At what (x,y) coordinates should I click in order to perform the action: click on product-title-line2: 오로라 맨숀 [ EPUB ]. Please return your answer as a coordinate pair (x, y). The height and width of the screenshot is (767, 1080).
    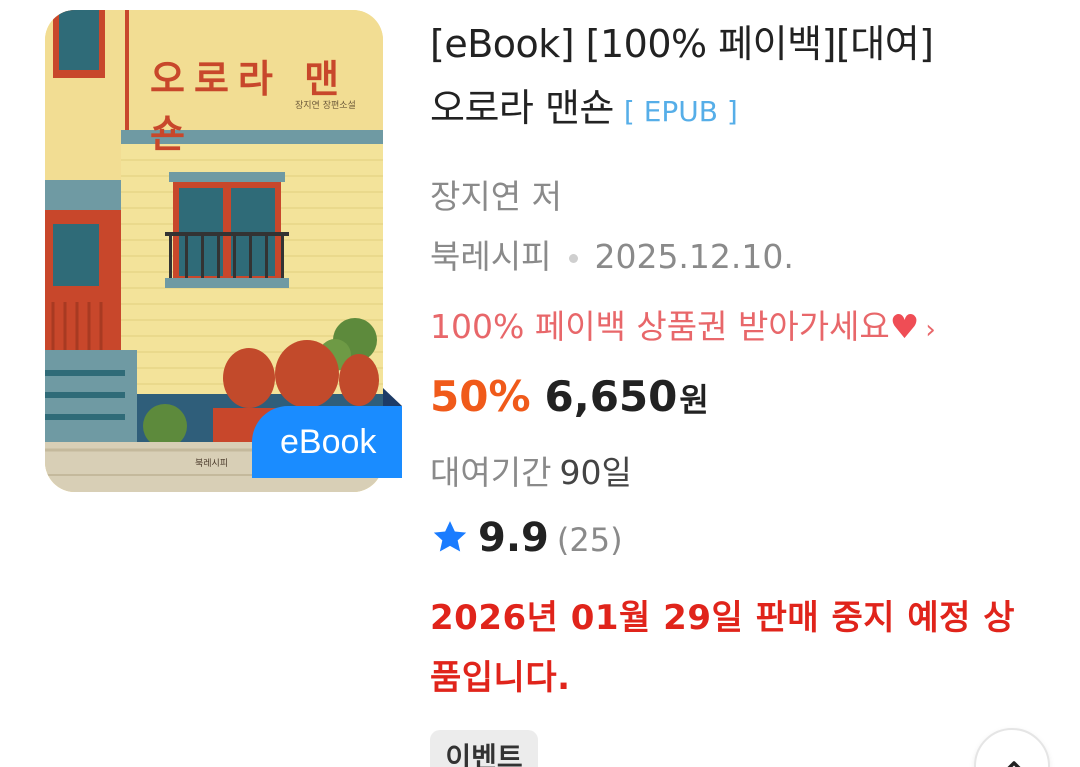
    Looking at the image, I should click on (584, 110).